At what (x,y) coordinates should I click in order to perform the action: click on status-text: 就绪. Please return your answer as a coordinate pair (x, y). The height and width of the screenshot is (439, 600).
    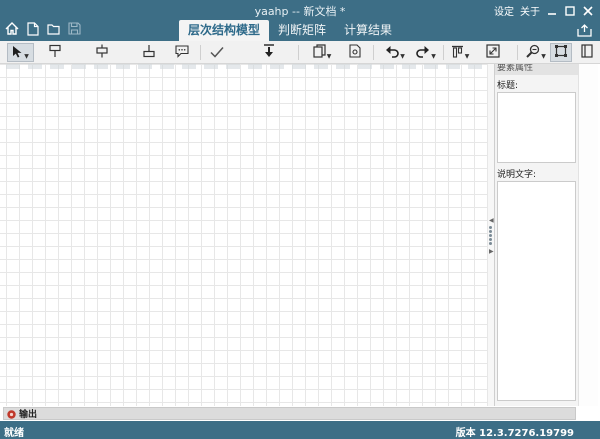
    Looking at the image, I should click on (14, 433).